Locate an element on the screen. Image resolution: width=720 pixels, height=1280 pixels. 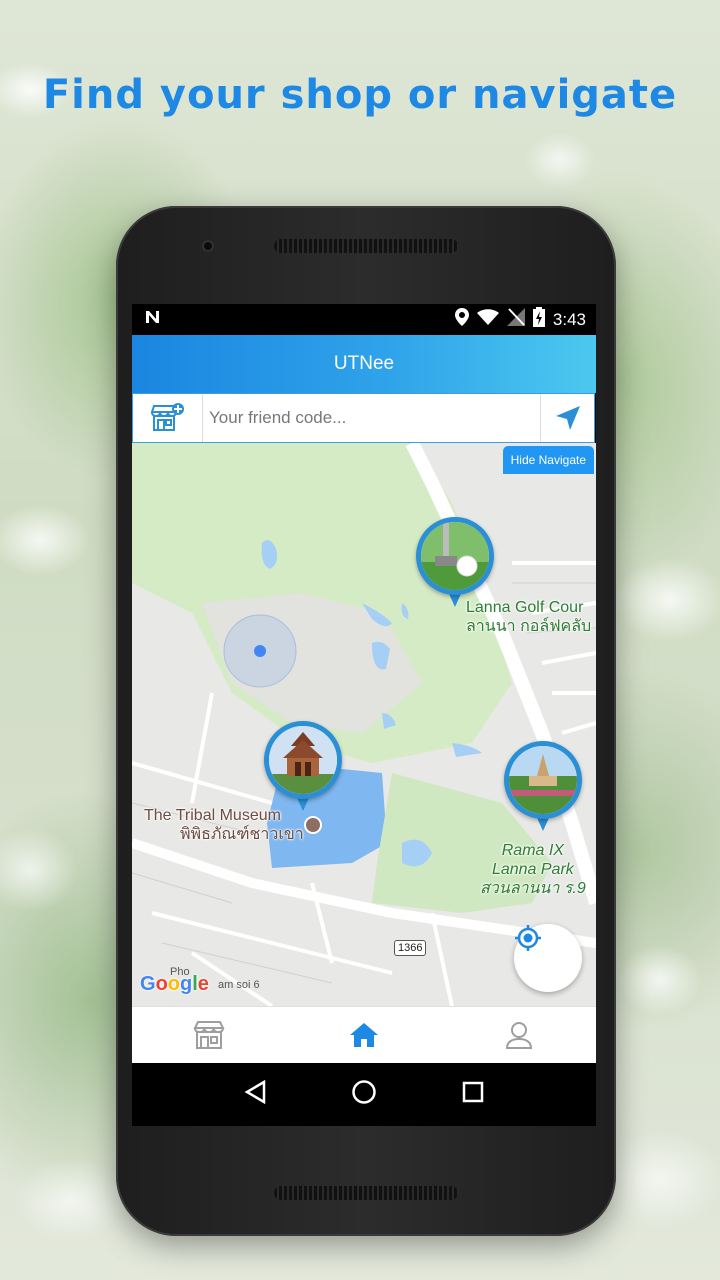
friend-code-bar is located at coordinates (363, 418).